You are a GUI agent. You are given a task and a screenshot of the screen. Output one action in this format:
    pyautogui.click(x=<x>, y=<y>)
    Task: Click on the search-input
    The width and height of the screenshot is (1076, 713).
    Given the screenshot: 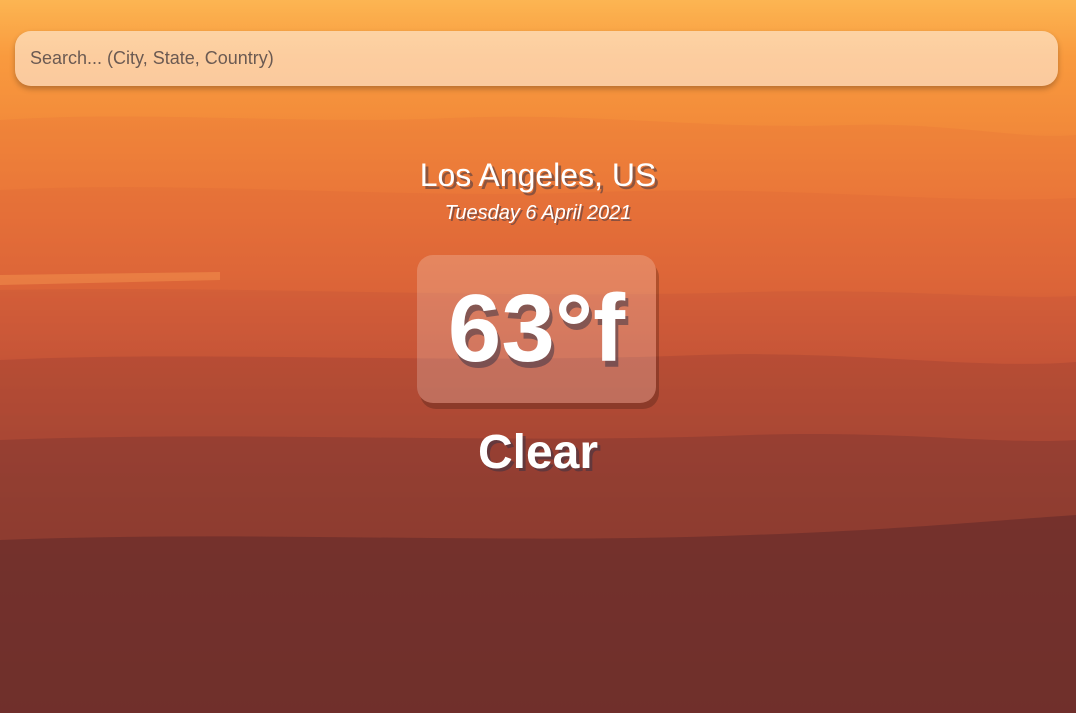 What is the action you would take?
    pyautogui.click(x=536, y=58)
    